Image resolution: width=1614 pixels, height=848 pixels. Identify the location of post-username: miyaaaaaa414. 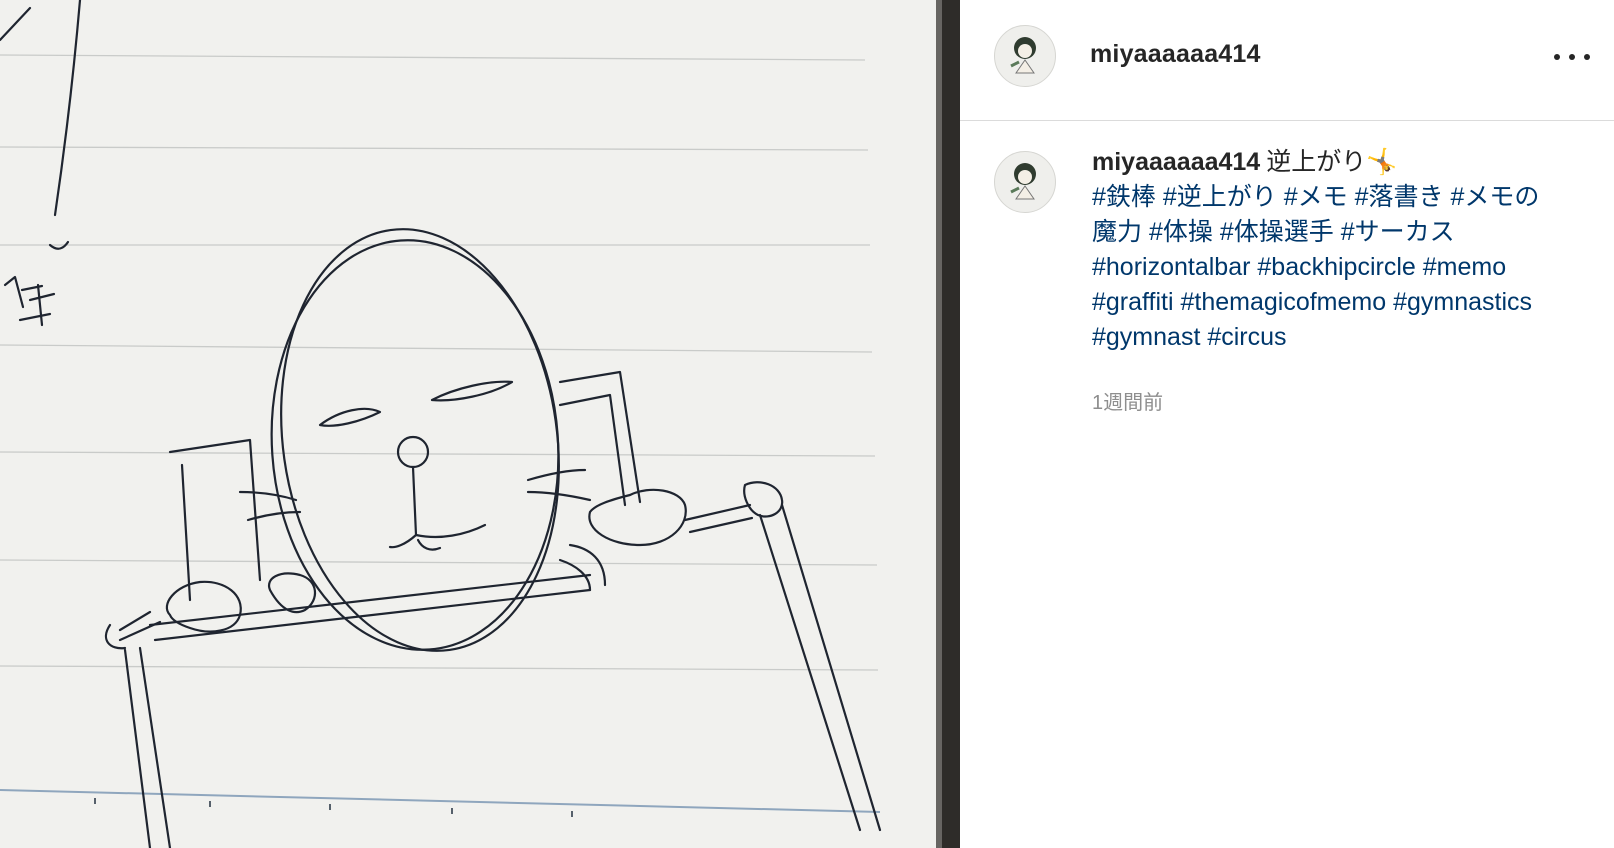
(1175, 54).